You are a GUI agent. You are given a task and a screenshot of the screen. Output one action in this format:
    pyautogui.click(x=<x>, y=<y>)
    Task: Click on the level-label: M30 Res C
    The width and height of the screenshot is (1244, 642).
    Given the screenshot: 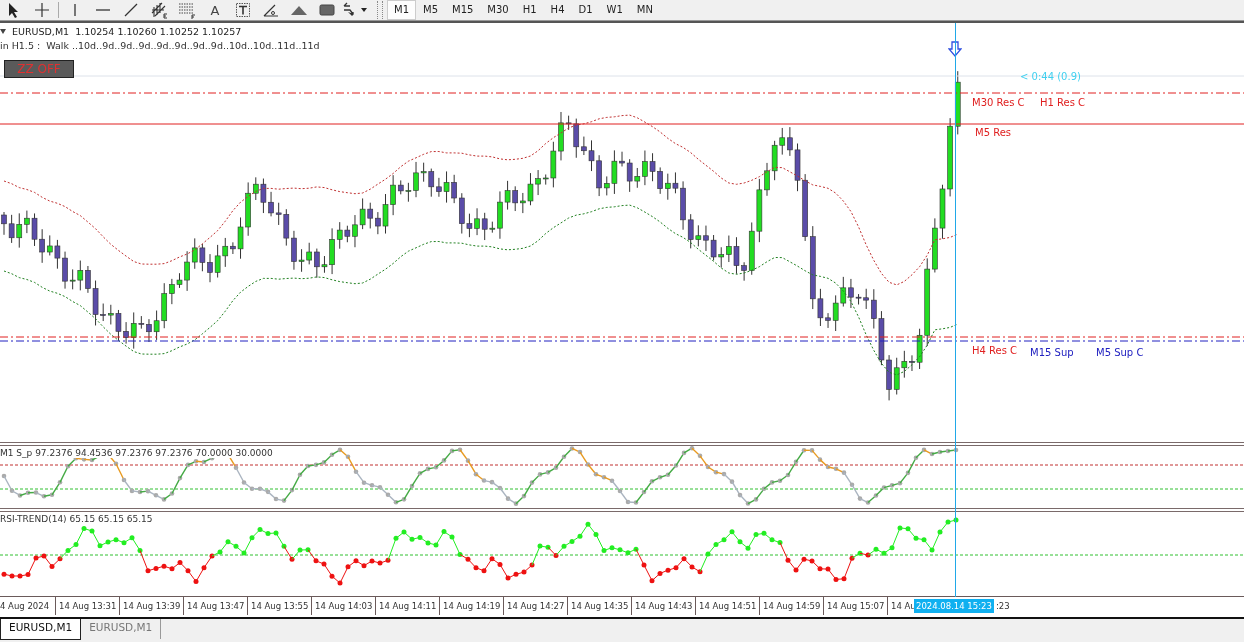 What is the action you would take?
    pyautogui.click(x=998, y=103)
    